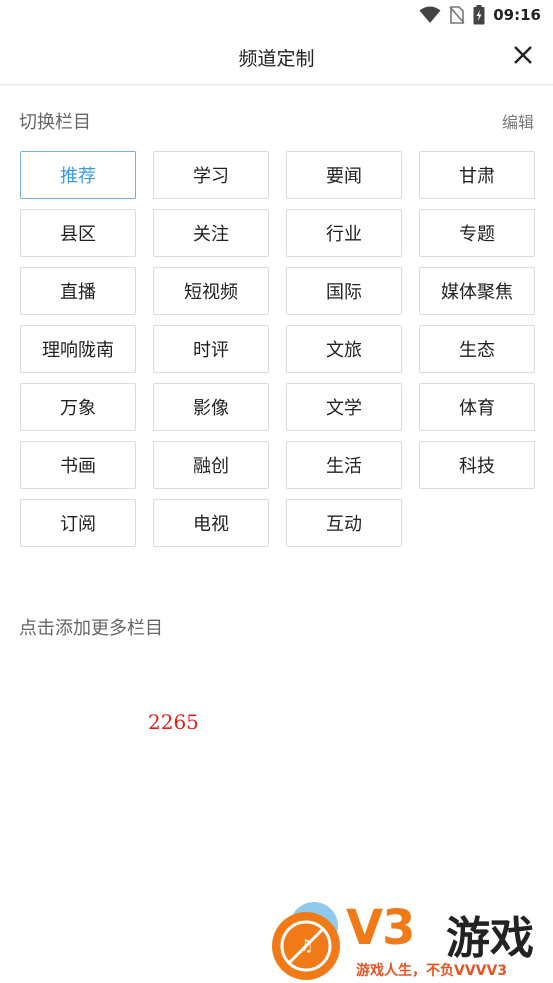  Describe the element at coordinates (78, 175) in the screenshot. I see `channel-chip: 推荐` at that location.